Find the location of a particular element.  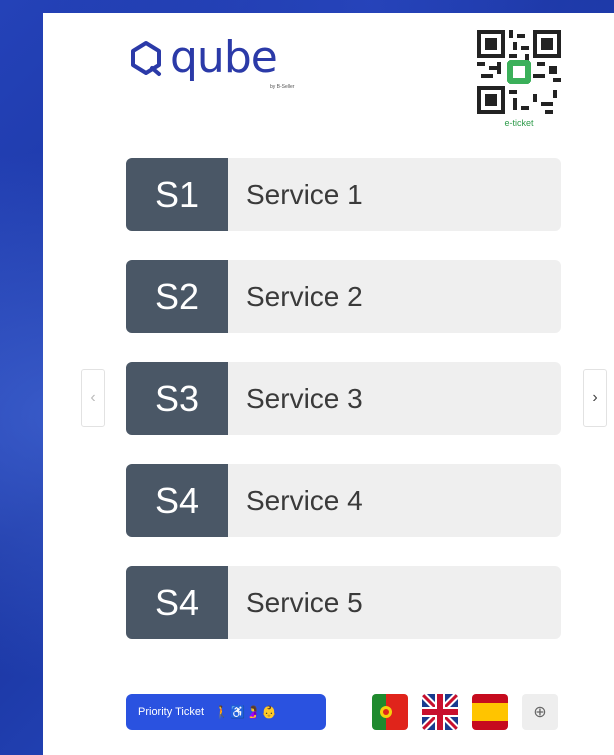

service-button-5: S4 Service 5 is located at coordinates (343, 602).